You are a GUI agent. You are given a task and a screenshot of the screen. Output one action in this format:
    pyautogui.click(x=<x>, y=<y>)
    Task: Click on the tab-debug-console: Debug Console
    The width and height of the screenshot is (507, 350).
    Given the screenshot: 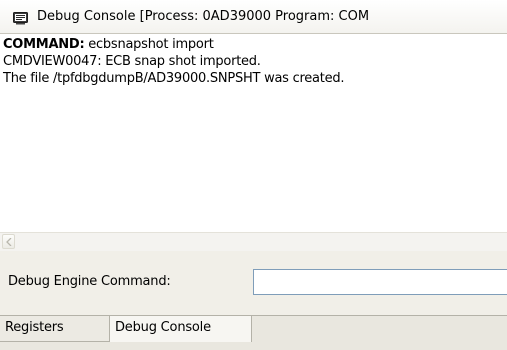 What is the action you would take?
    pyautogui.click(x=181, y=329)
    